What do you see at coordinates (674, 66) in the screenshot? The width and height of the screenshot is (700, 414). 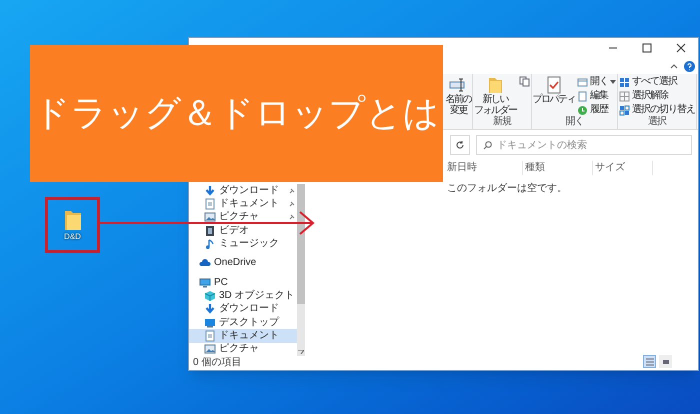 I see `caret-up-icon` at bounding box center [674, 66].